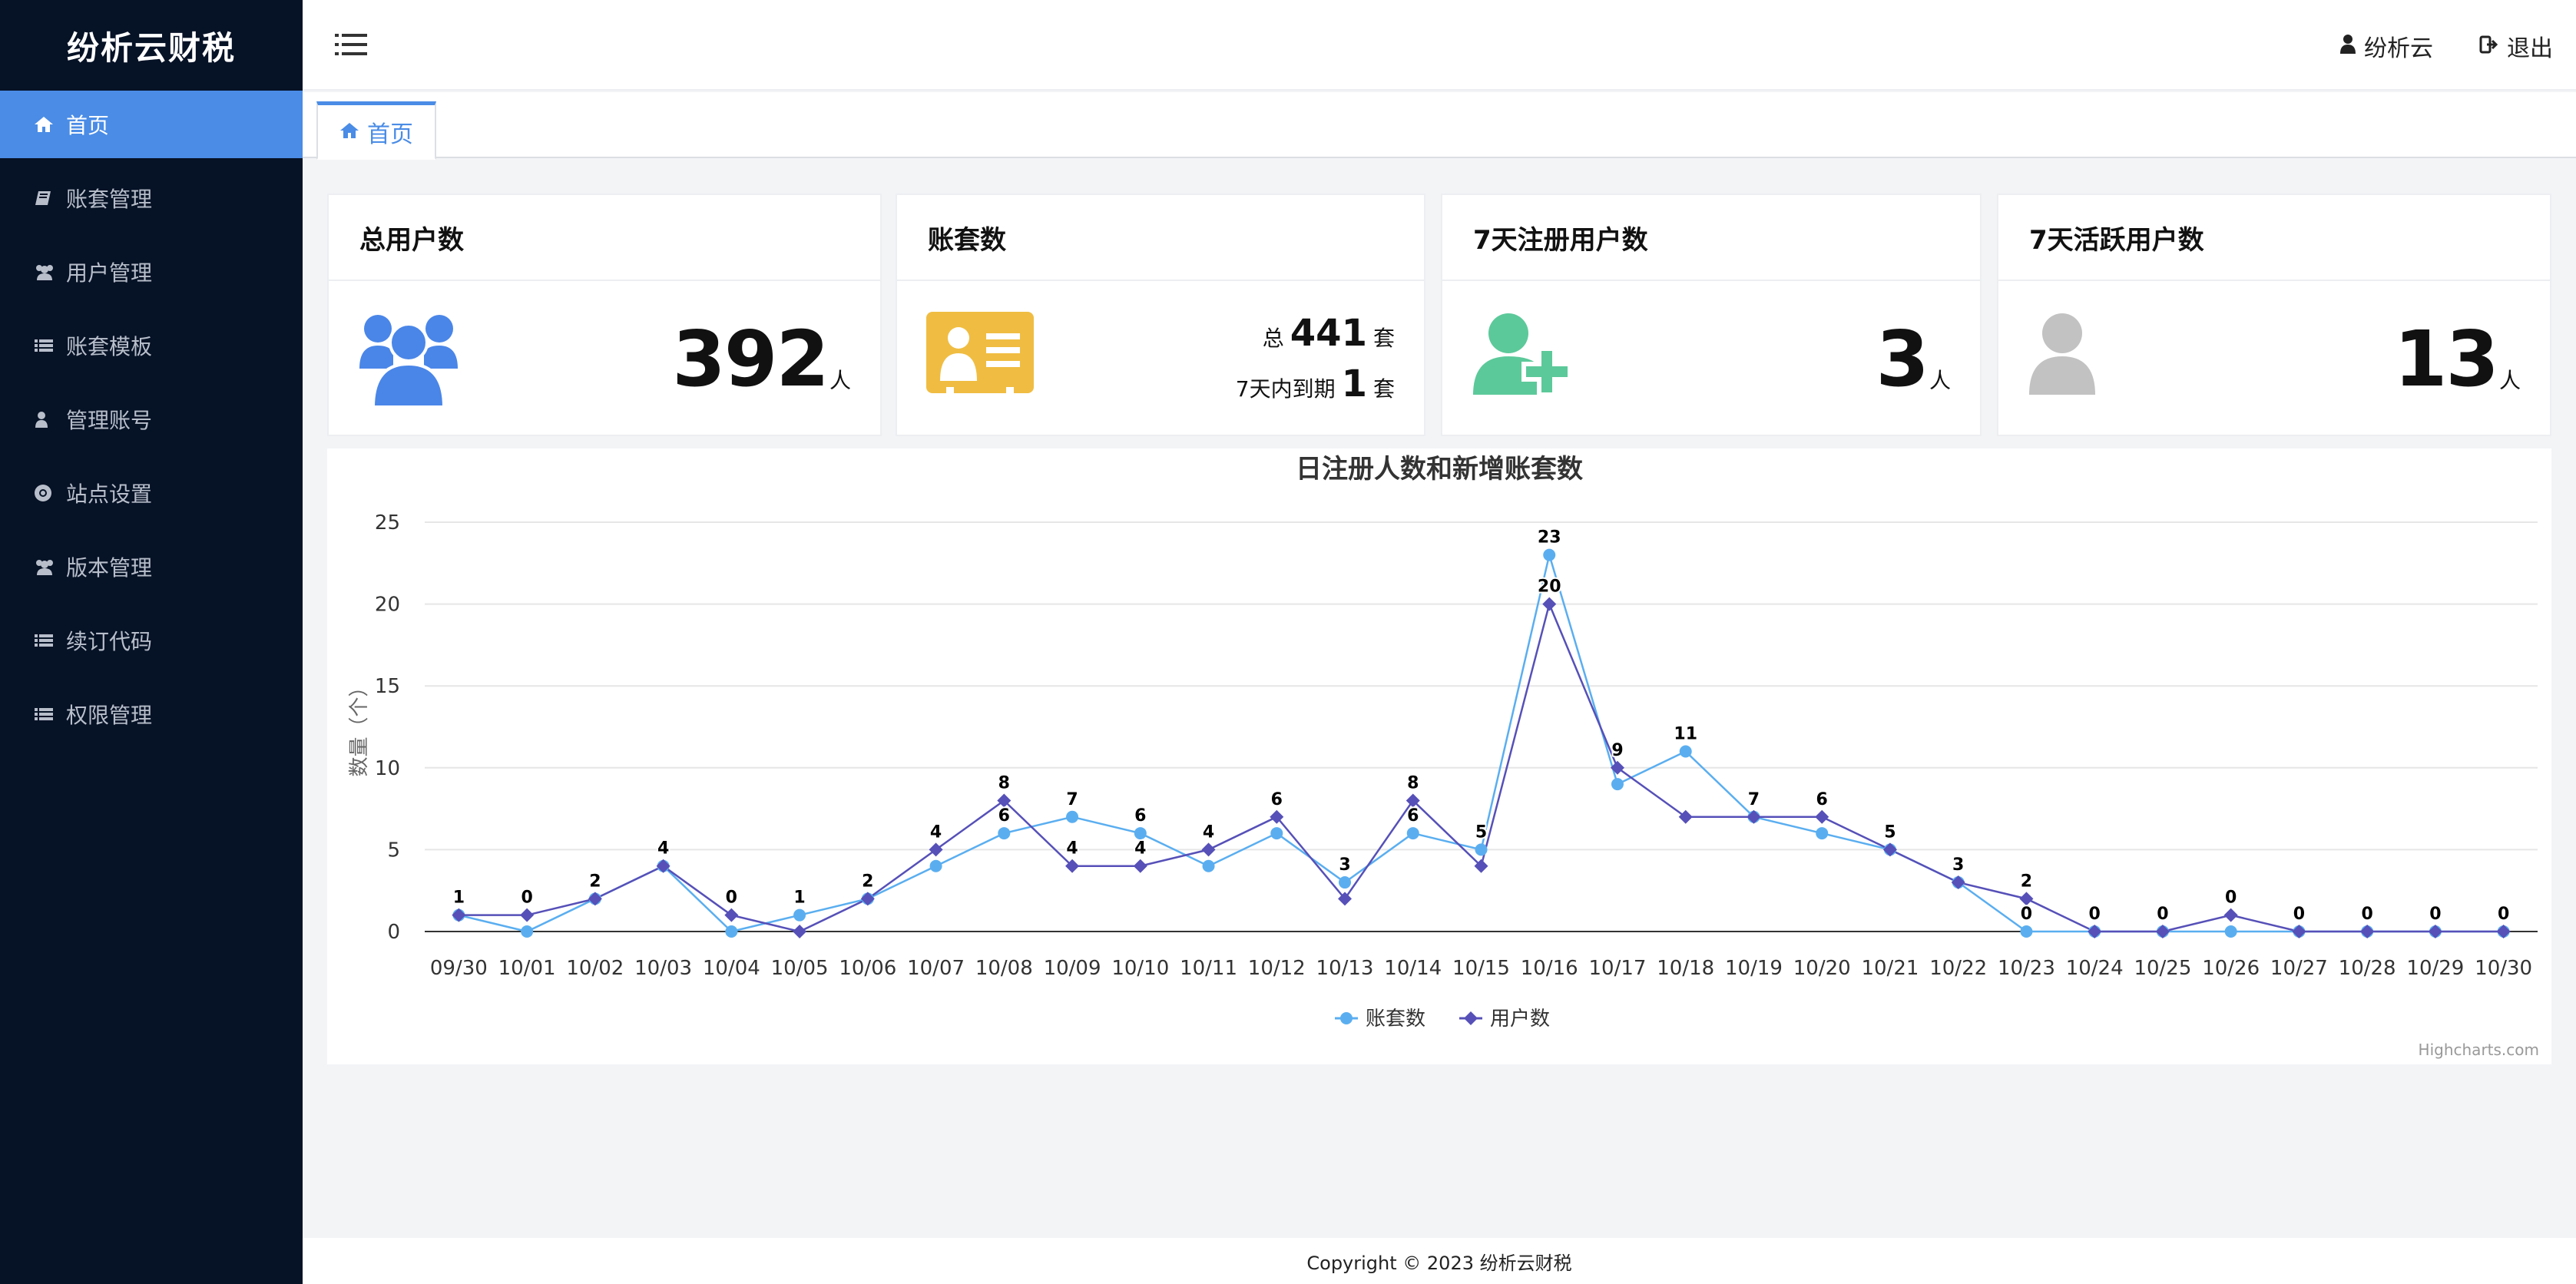 This screenshot has width=2576, height=1284. What do you see at coordinates (151, 124) in the screenshot?
I see `sidebar-item-home: 首页` at bounding box center [151, 124].